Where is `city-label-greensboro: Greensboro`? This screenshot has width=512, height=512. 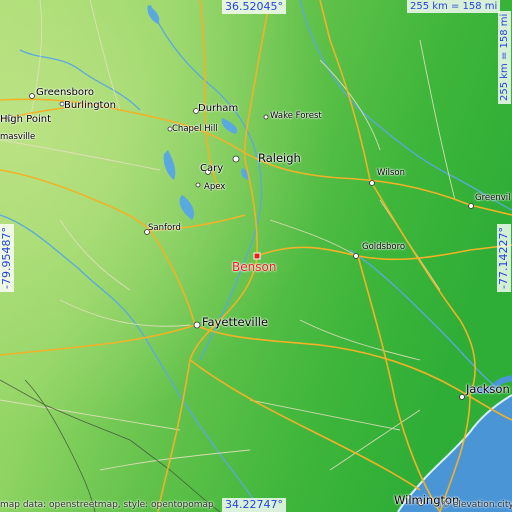
city-label-greensboro: Greensboro is located at coordinates (65, 92).